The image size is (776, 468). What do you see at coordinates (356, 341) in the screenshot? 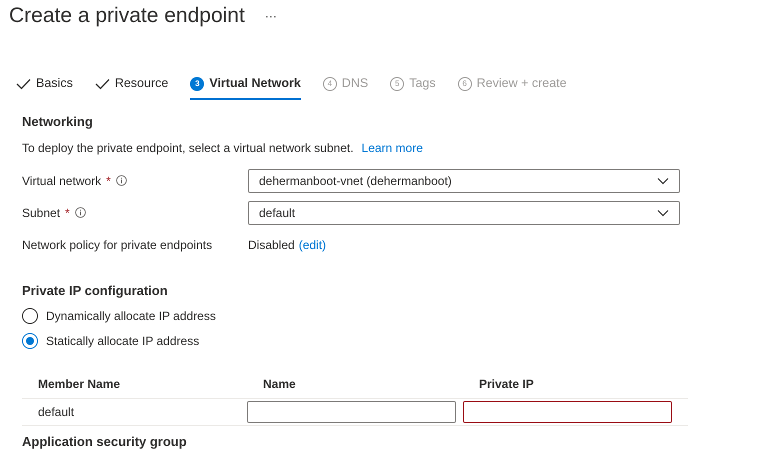
I see `radio-option: Statically allocate IP address` at bounding box center [356, 341].